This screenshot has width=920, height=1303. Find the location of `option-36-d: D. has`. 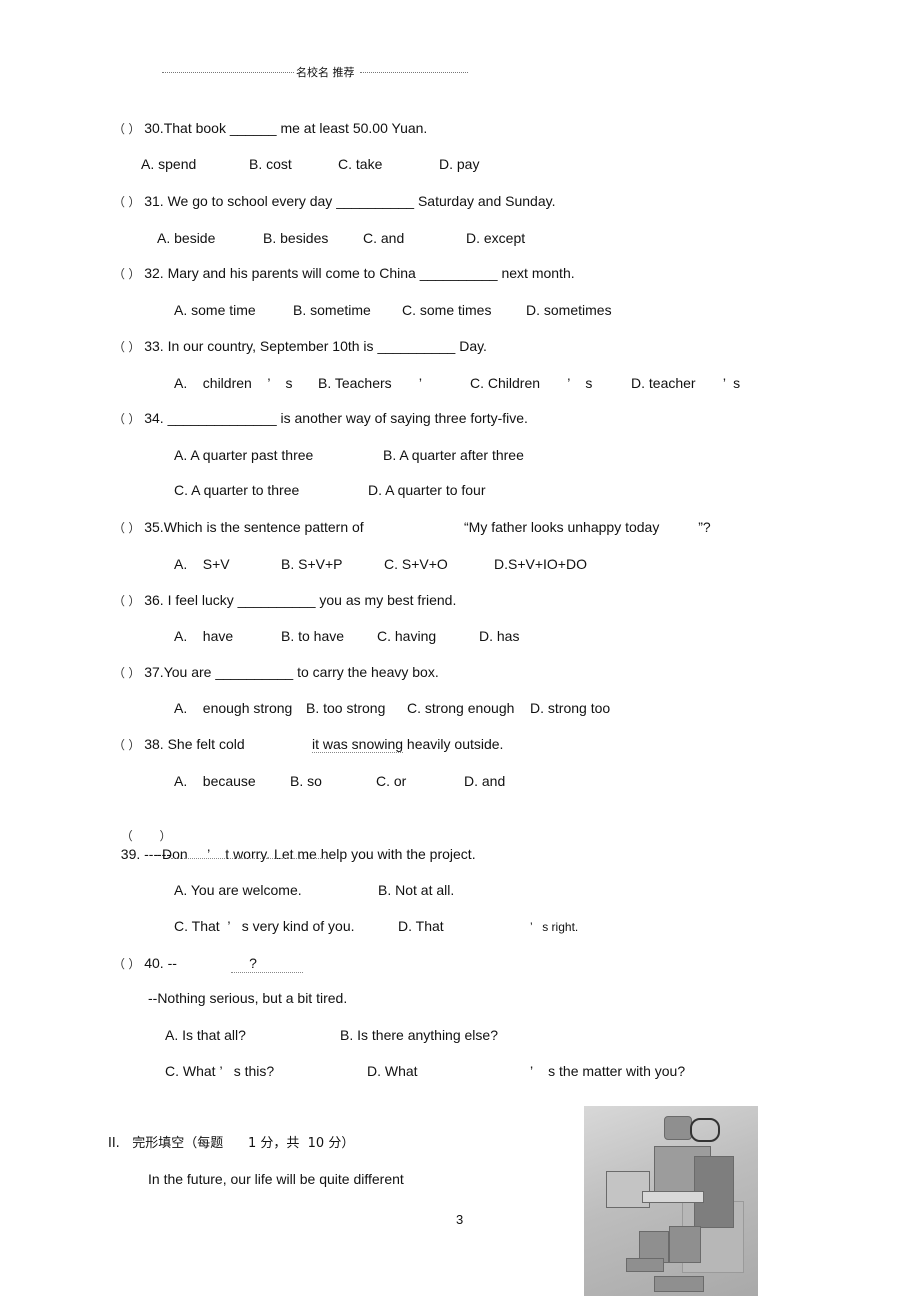

option-36-d: D. has is located at coordinates (499, 636).